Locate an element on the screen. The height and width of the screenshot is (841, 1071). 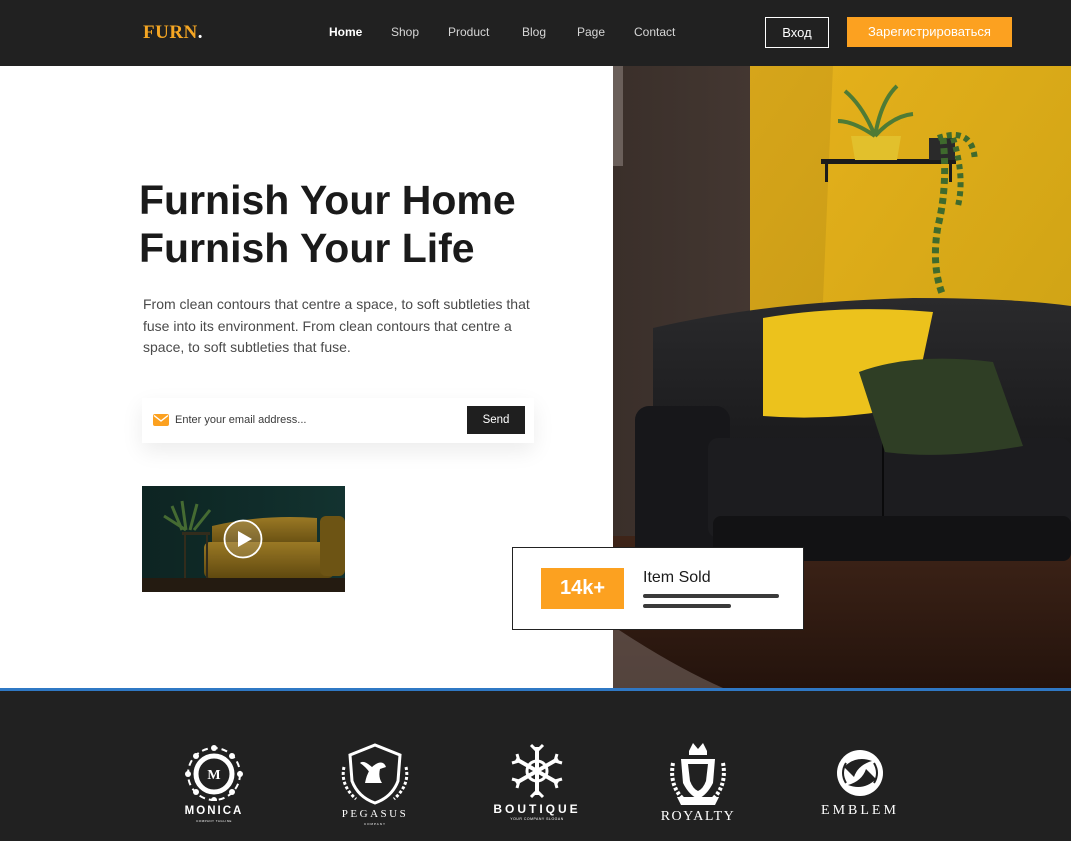
svg-text: M is located at coordinates (213, 775).